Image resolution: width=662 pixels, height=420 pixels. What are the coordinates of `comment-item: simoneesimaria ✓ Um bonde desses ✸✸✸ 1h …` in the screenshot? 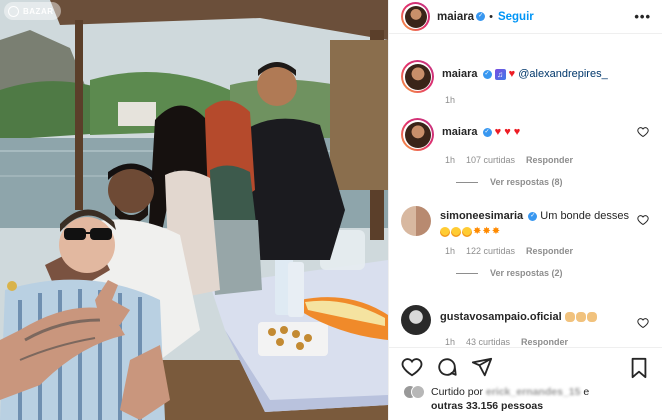 It's located at (528, 242).